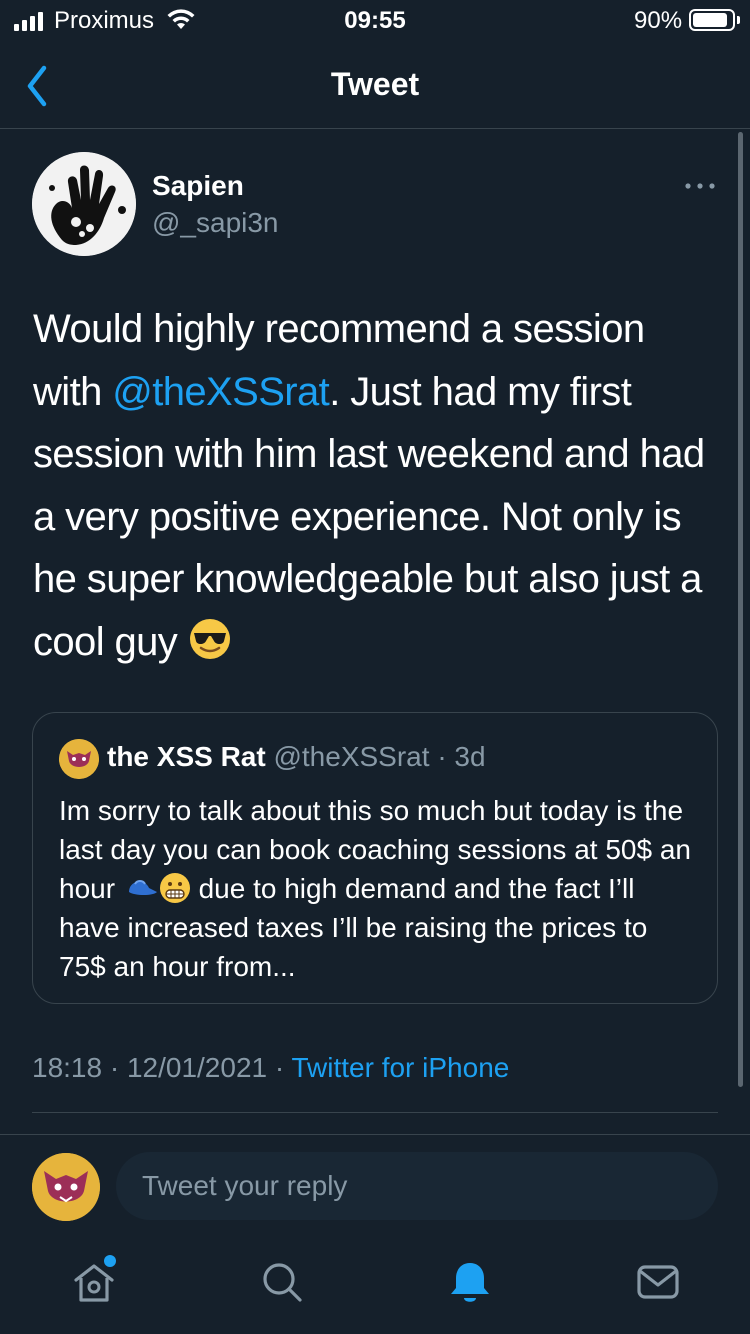 Image resolution: width=750 pixels, height=1334 pixels. What do you see at coordinates (400, 1067) in the screenshot?
I see `client-link: Twitter for iPhone` at bounding box center [400, 1067].